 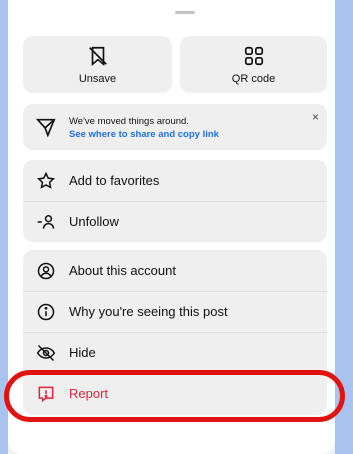 What do you see at coordinates (94, 221) in the screenshot?
I see `menu-item-label: Unfollow` at bounding box center [94, 221].